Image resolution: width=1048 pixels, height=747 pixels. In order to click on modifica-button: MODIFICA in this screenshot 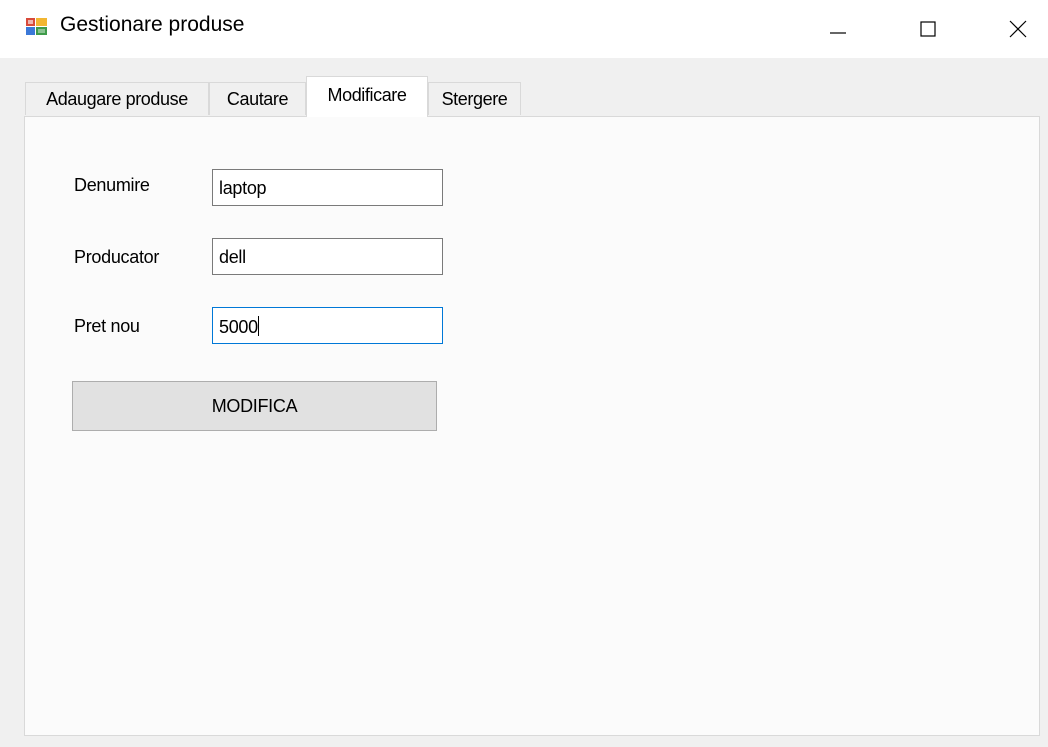, I will do `click(254, 406)`.